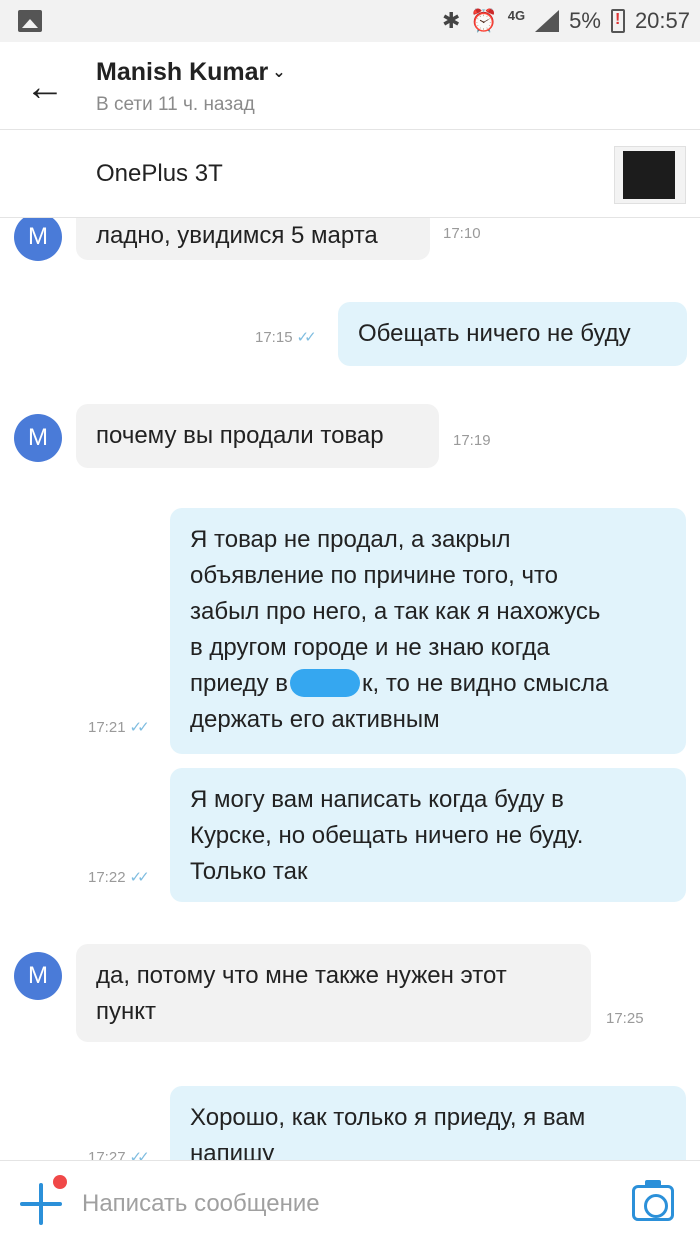  What do you see at coordinates (617, 21) in the screenshot?
I see `battery-icon` at bounding box center [617, 21].